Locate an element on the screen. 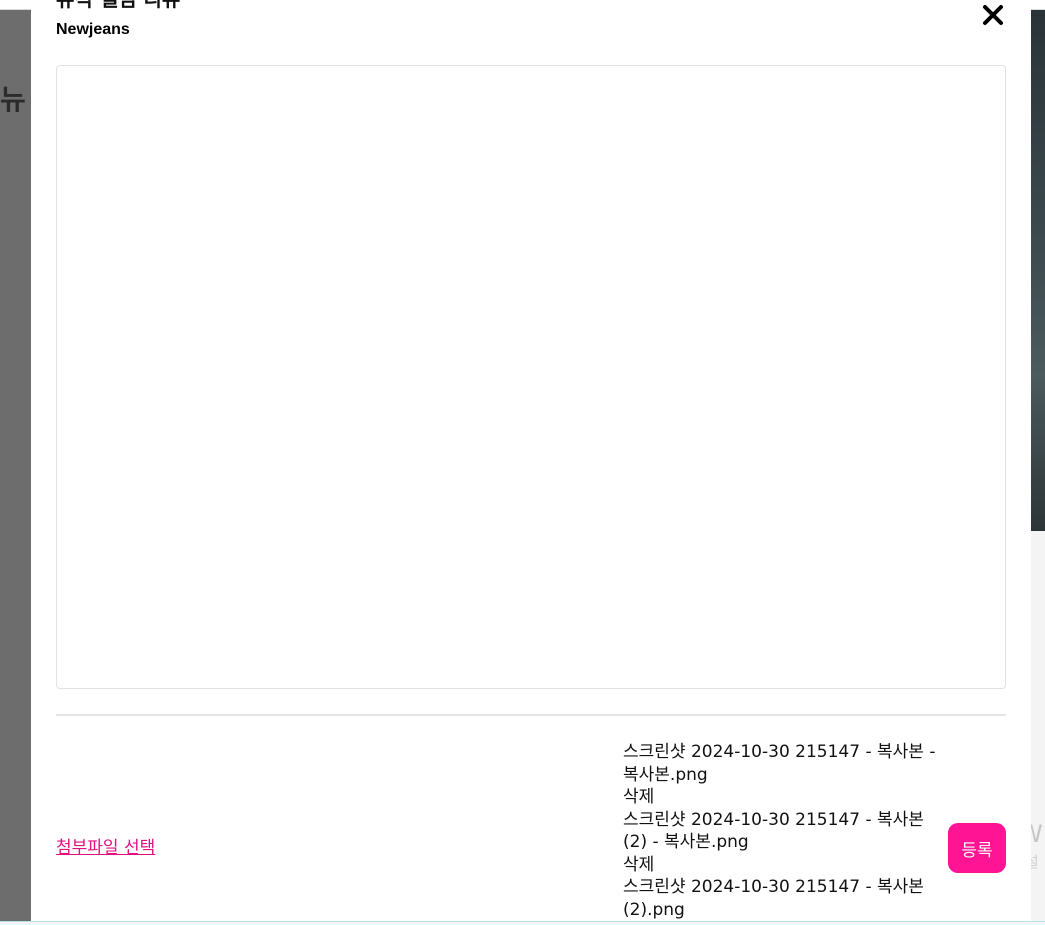 This screenshot has height=925, width=1045. submit-button: 등록 is located at coordinates (977, 848).